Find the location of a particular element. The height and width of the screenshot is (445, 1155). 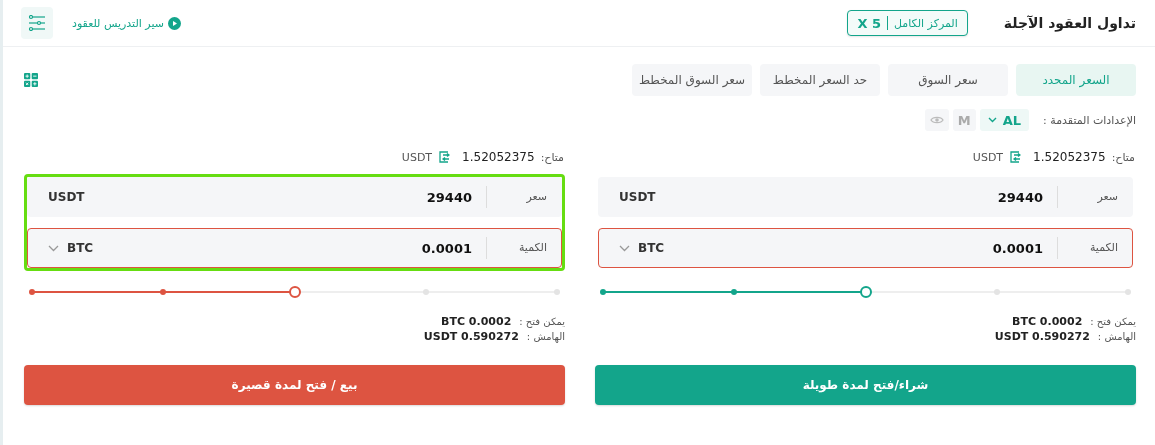

filter-settings-button is located at coordinates (37, 23).